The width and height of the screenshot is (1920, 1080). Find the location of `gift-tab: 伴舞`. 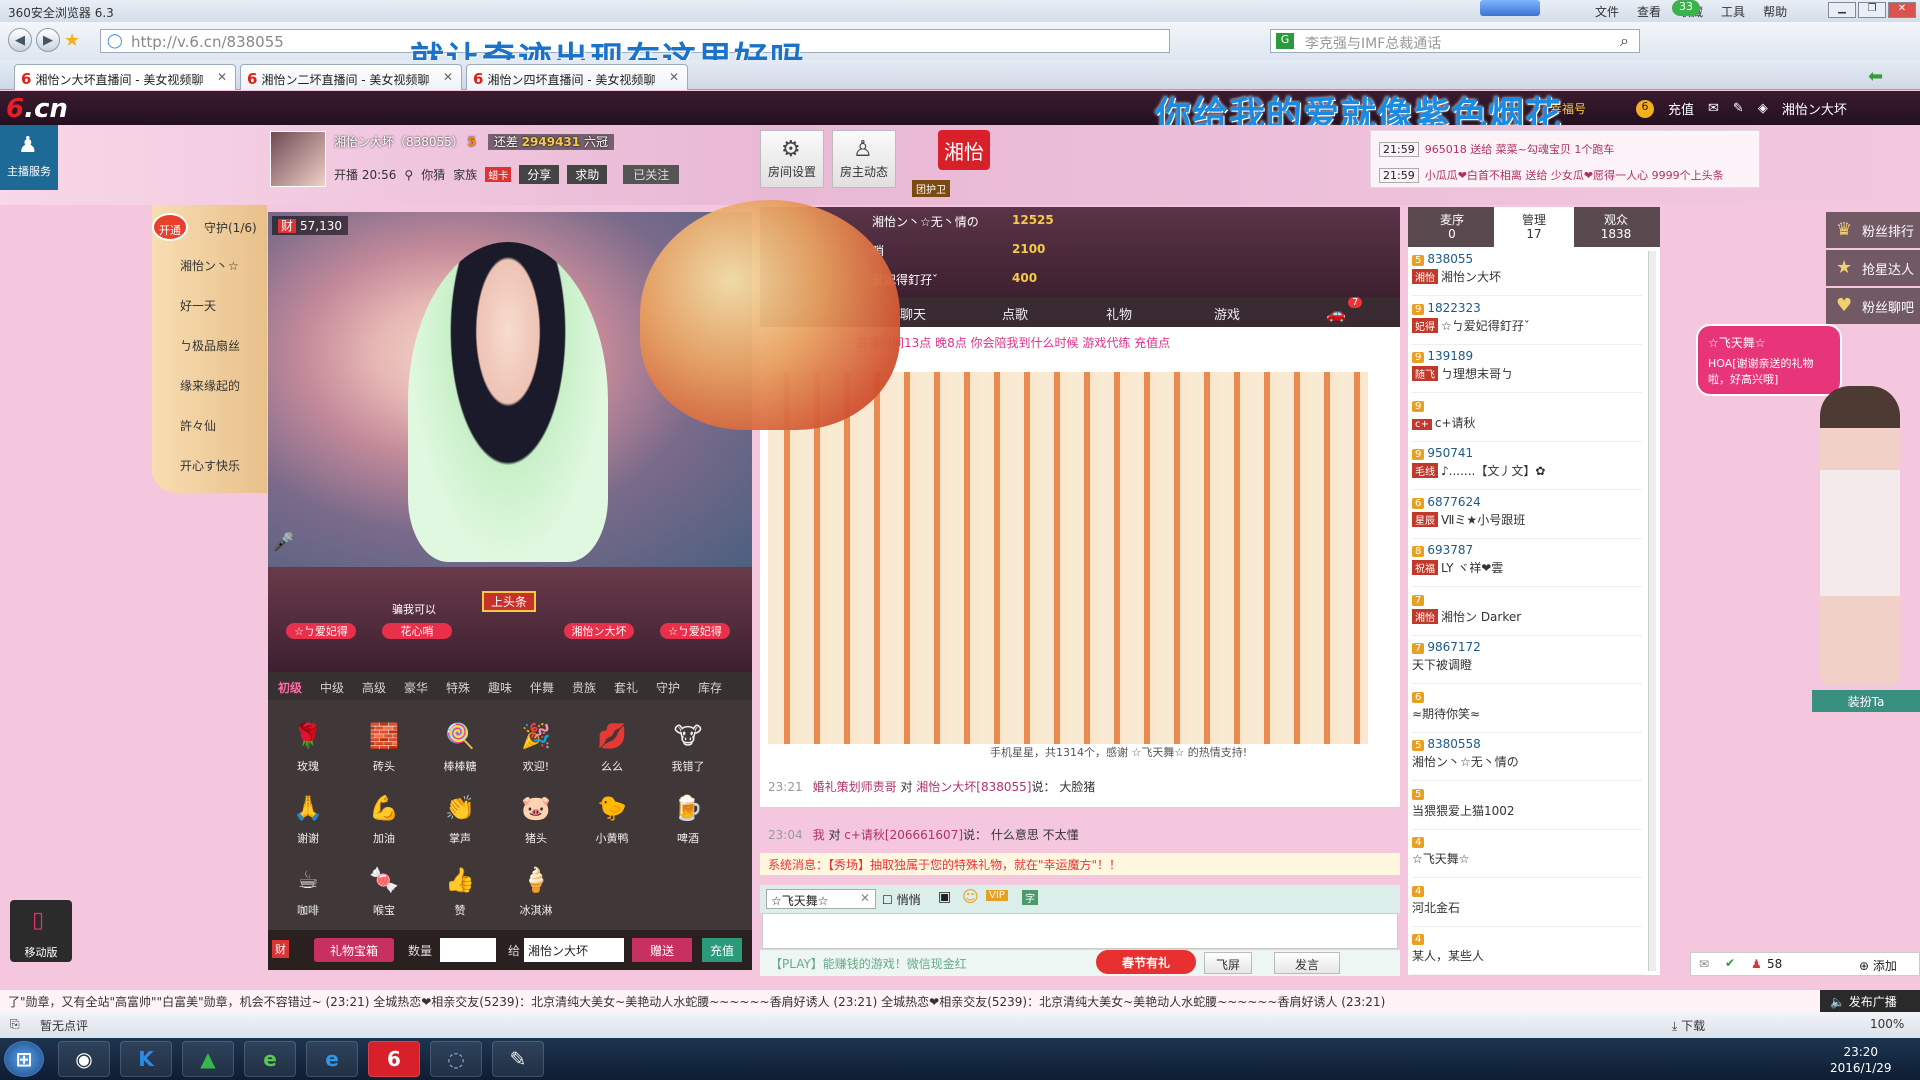

gift-tab: 伴舞 is located at coordinates (542, 687).